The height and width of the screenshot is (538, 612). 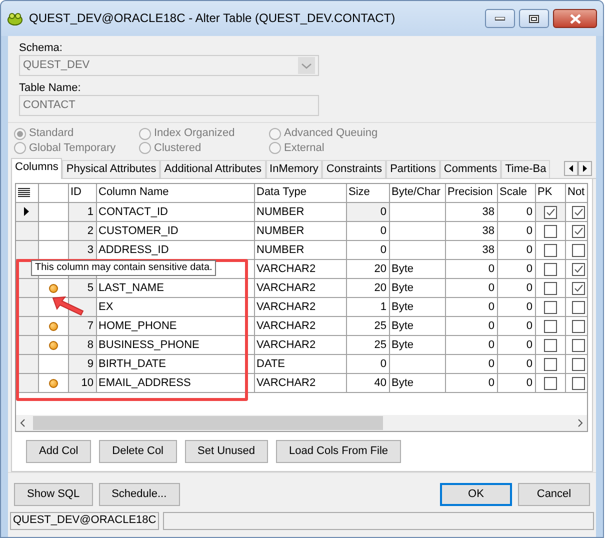 I want to click on right-arrow-icon, so click(x=585, y=168).